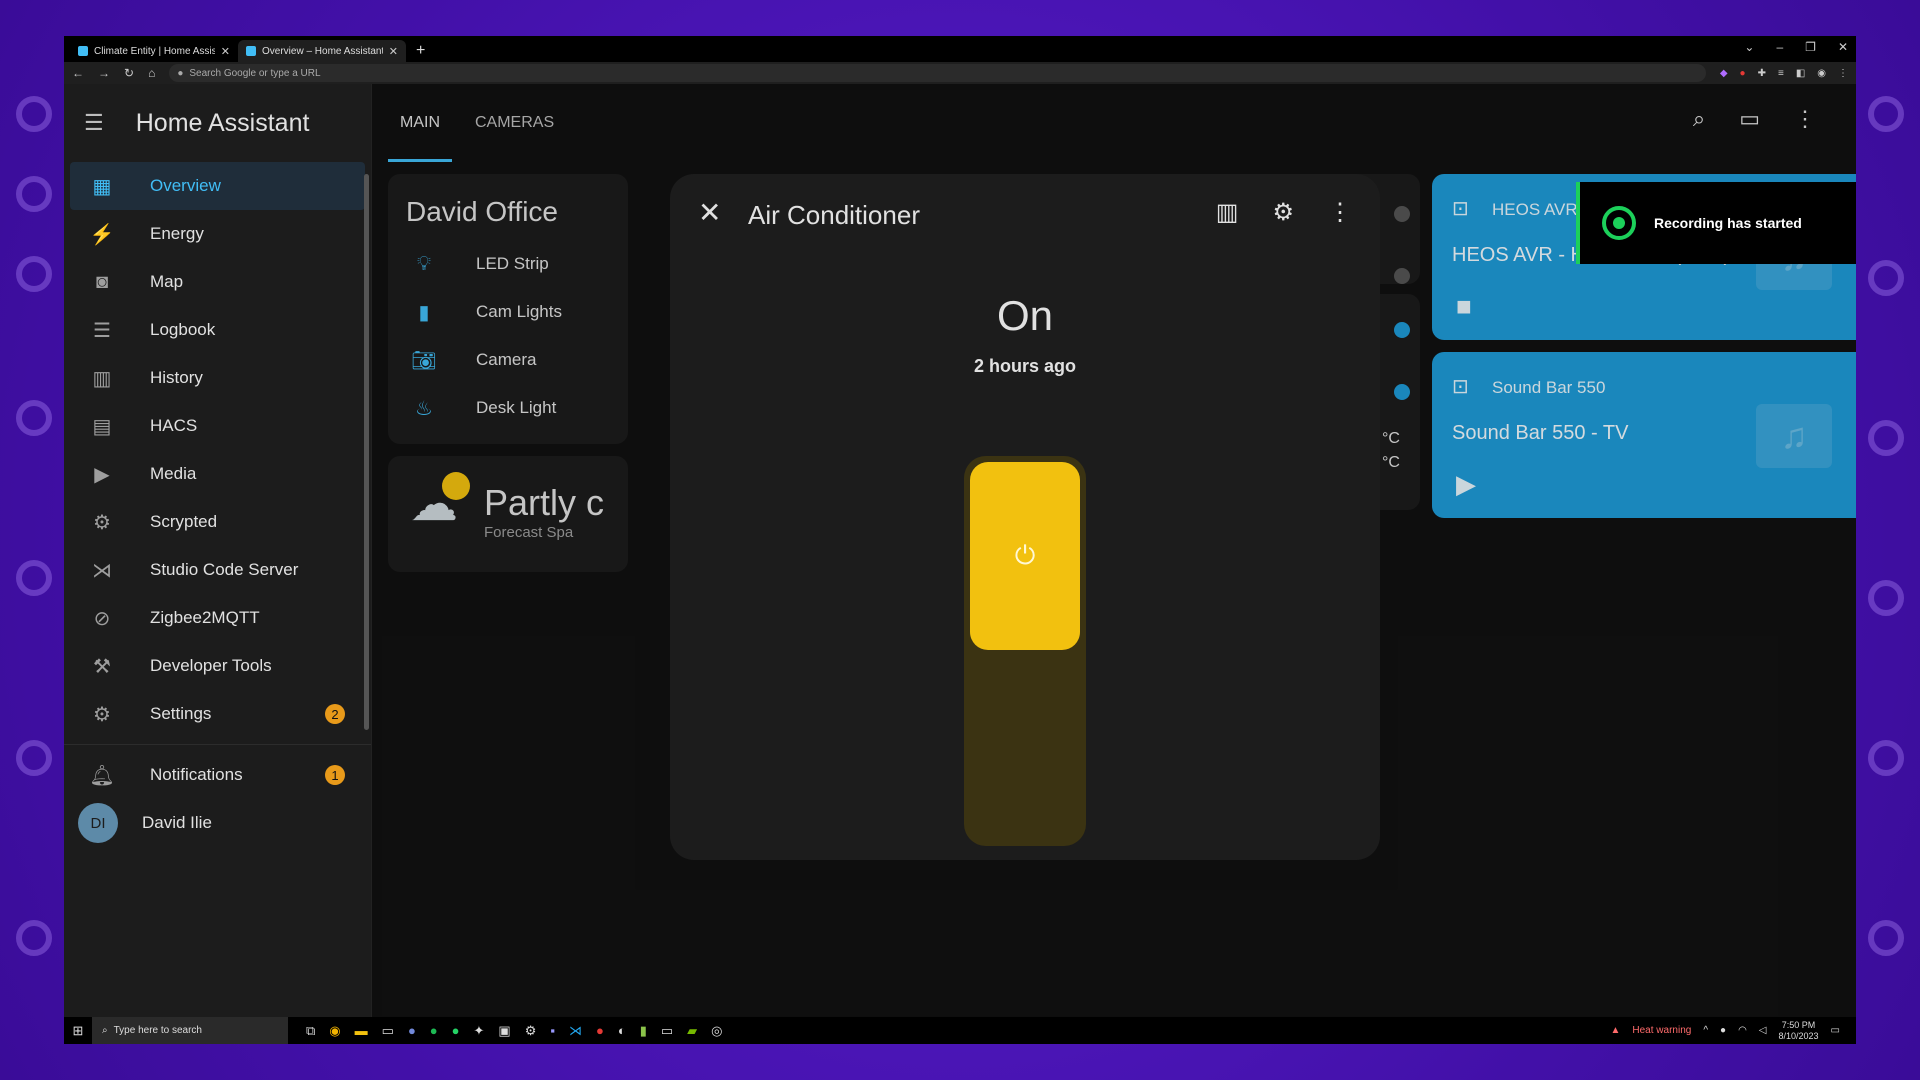 The image size is (1920, 1080). What do you see at coordinates (1742, 1030) in the screenshot?
I see `network-icon: ◠` at bounding box center [1742, 1030].